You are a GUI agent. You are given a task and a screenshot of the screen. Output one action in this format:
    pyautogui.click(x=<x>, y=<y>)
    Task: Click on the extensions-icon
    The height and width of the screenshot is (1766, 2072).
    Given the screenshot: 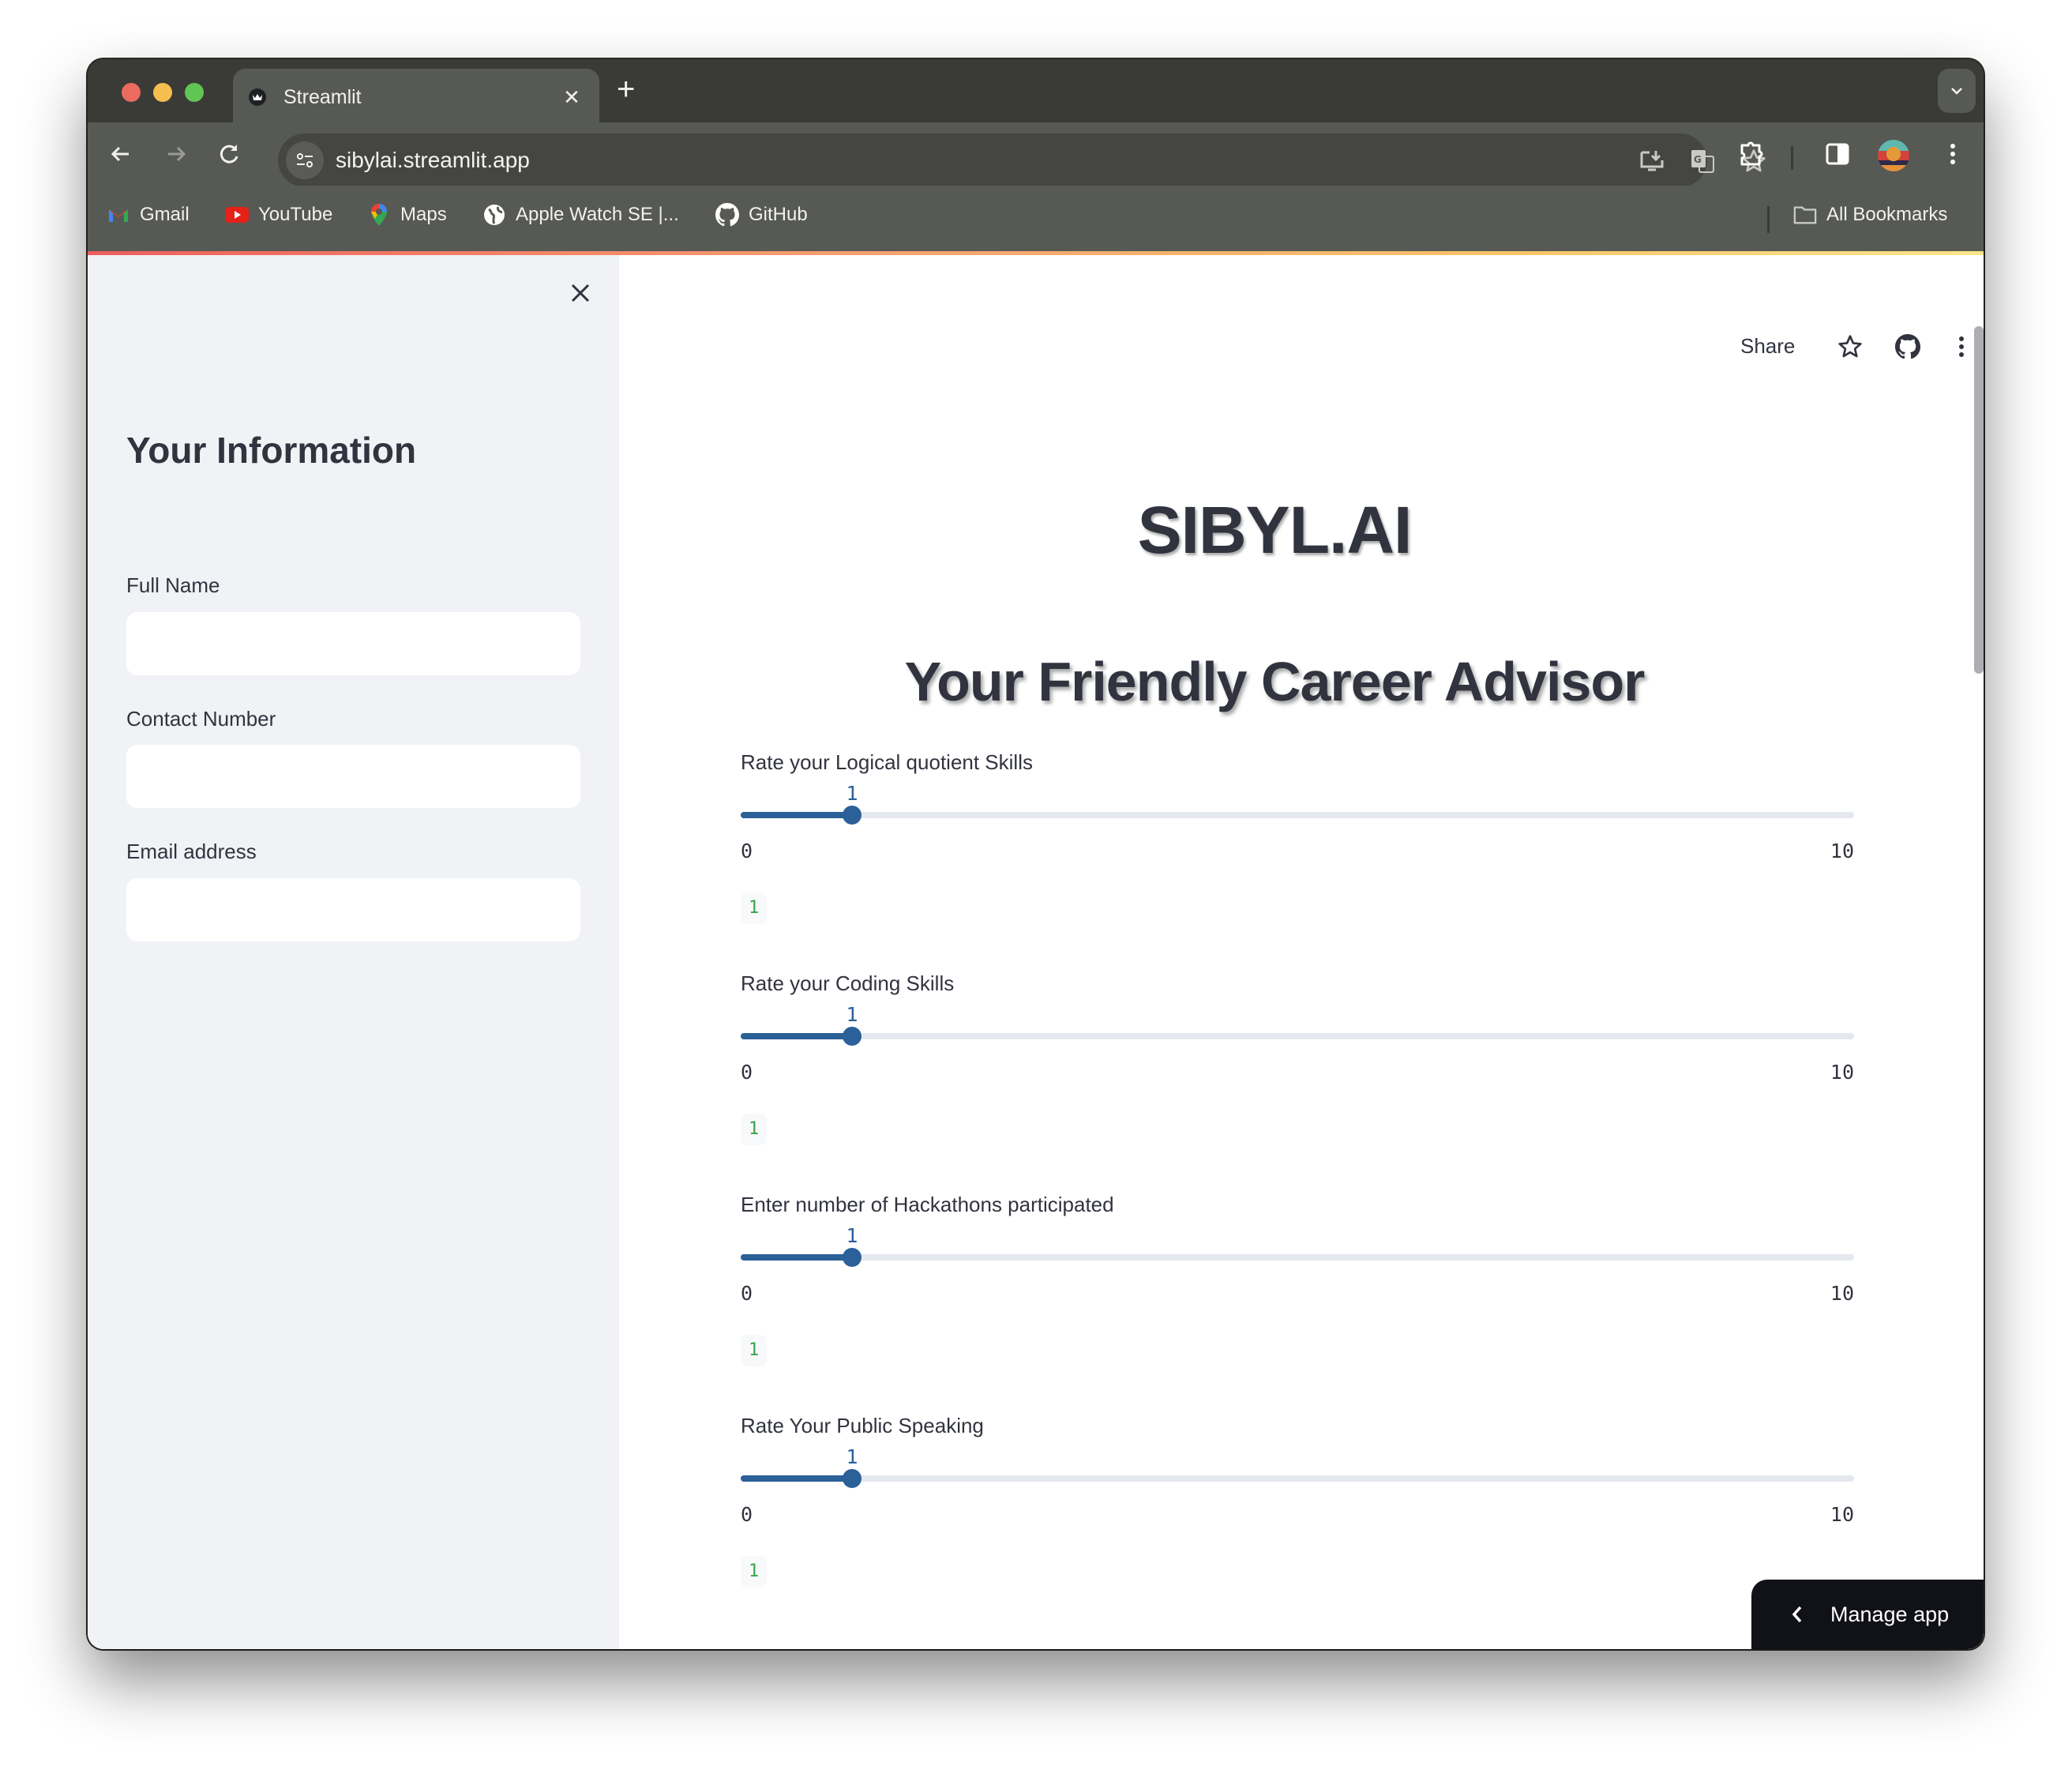 What is the action you would take?
    pyautogui.click(x=1751, y=154)
    